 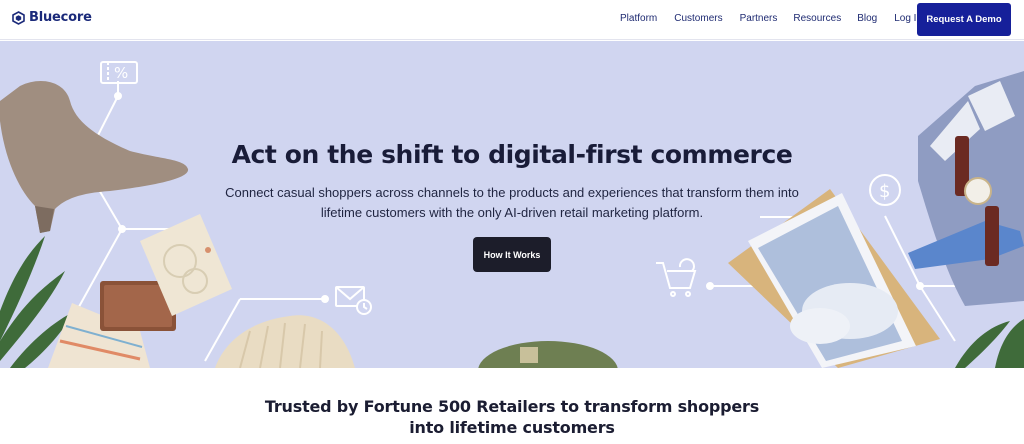 What do you see at coordinates (867, 18) in the screenshot?
I see `nav-blog: Blog` at bounding box center [867, 18].